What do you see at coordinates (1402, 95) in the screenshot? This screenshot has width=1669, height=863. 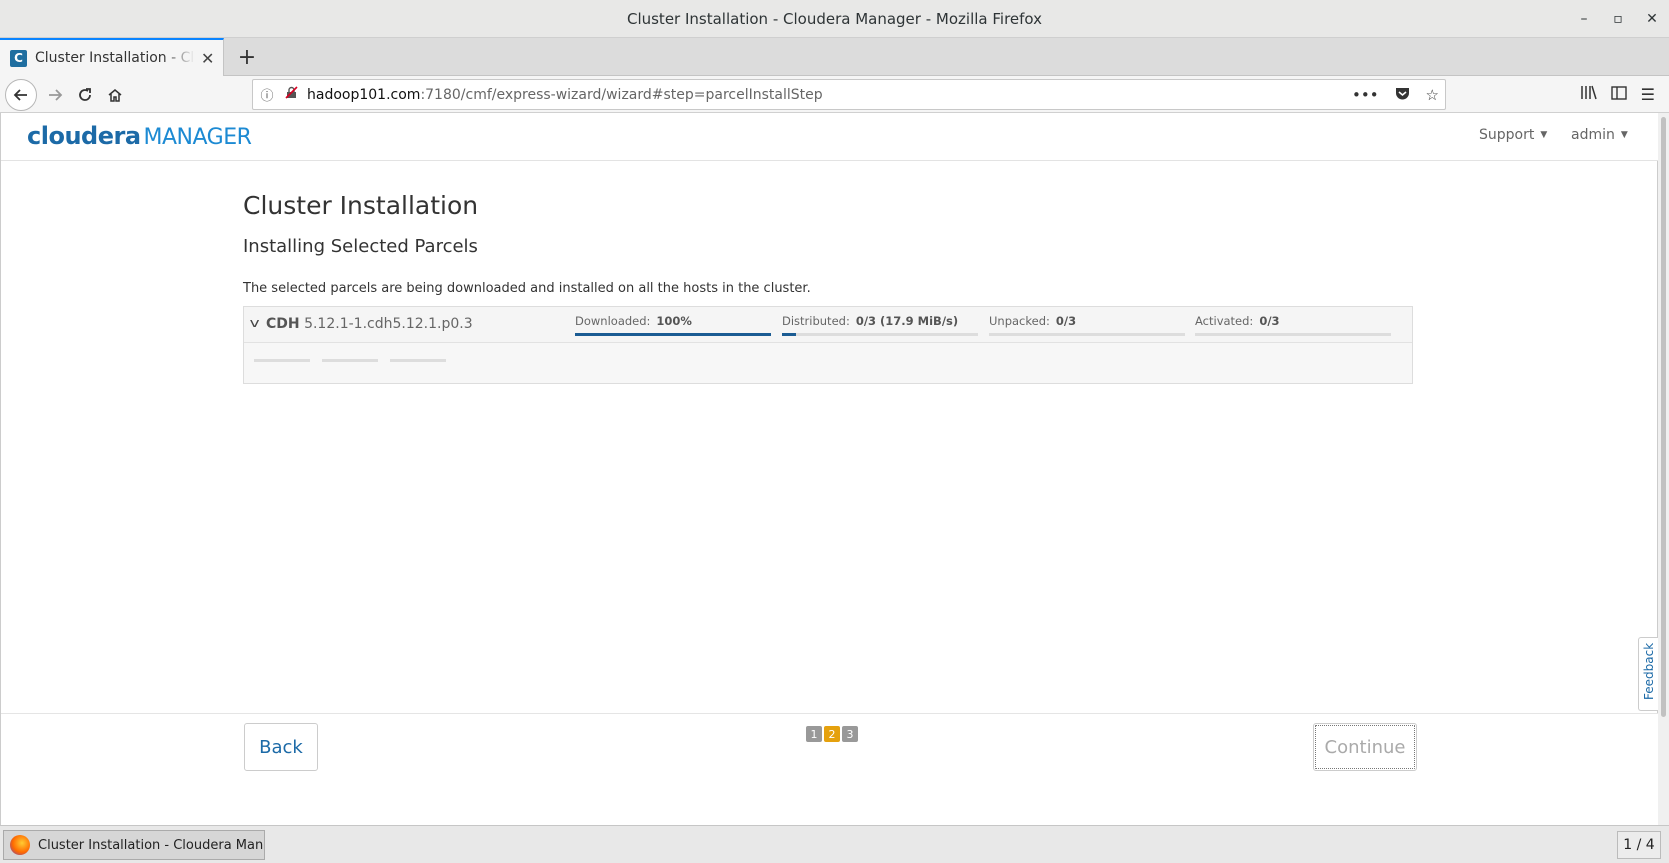 I see `pocket-icon` at bounding box center [1402, 95].